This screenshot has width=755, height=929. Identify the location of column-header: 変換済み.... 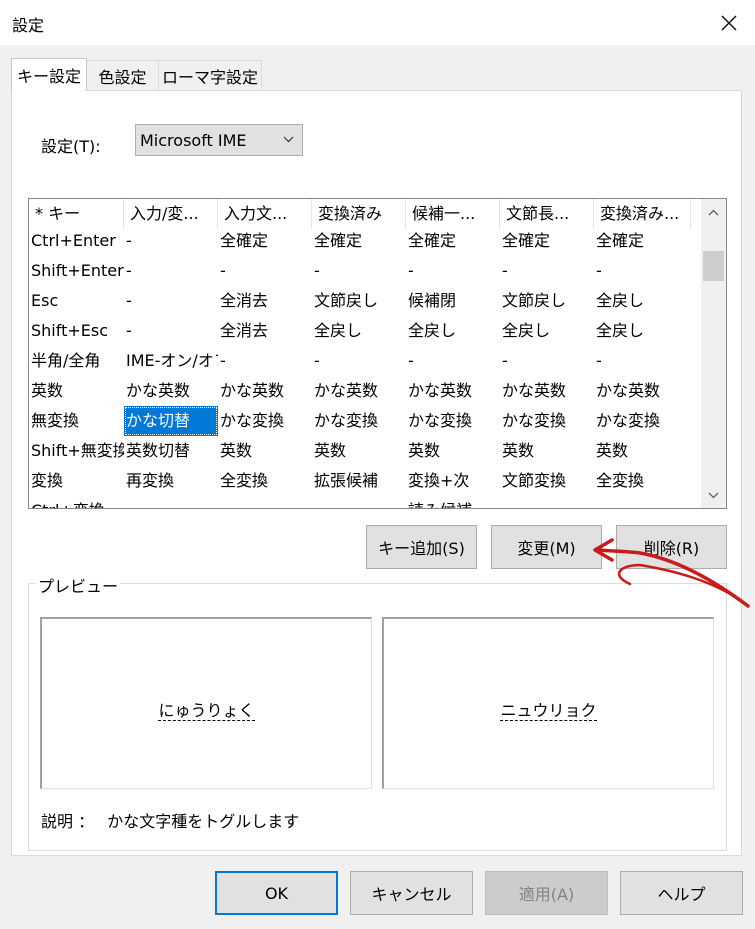
(642, 214).